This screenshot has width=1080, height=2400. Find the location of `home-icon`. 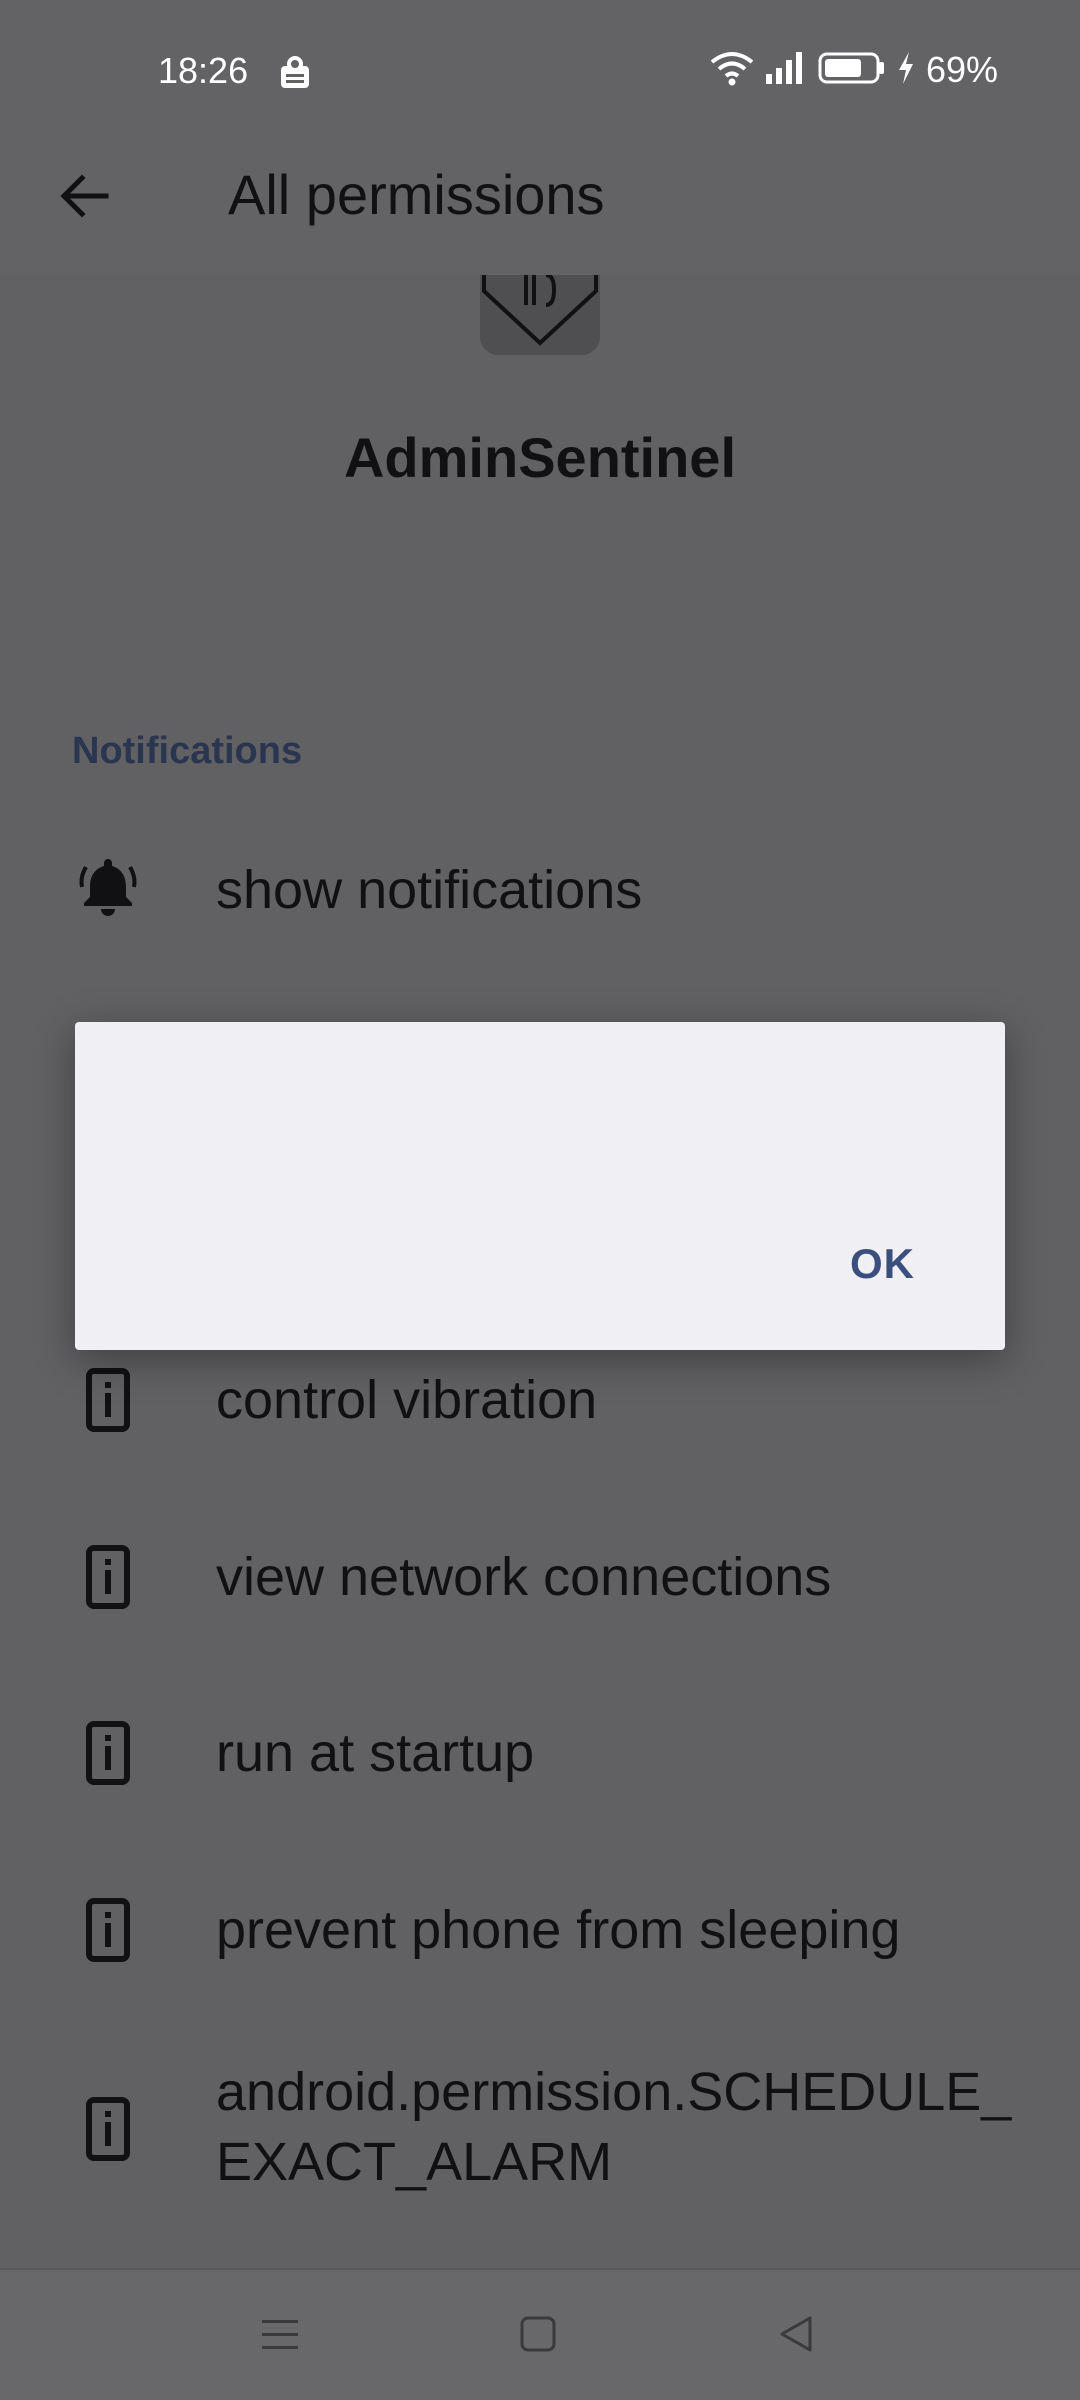

home-icon is located at coordinates (538, 2336).